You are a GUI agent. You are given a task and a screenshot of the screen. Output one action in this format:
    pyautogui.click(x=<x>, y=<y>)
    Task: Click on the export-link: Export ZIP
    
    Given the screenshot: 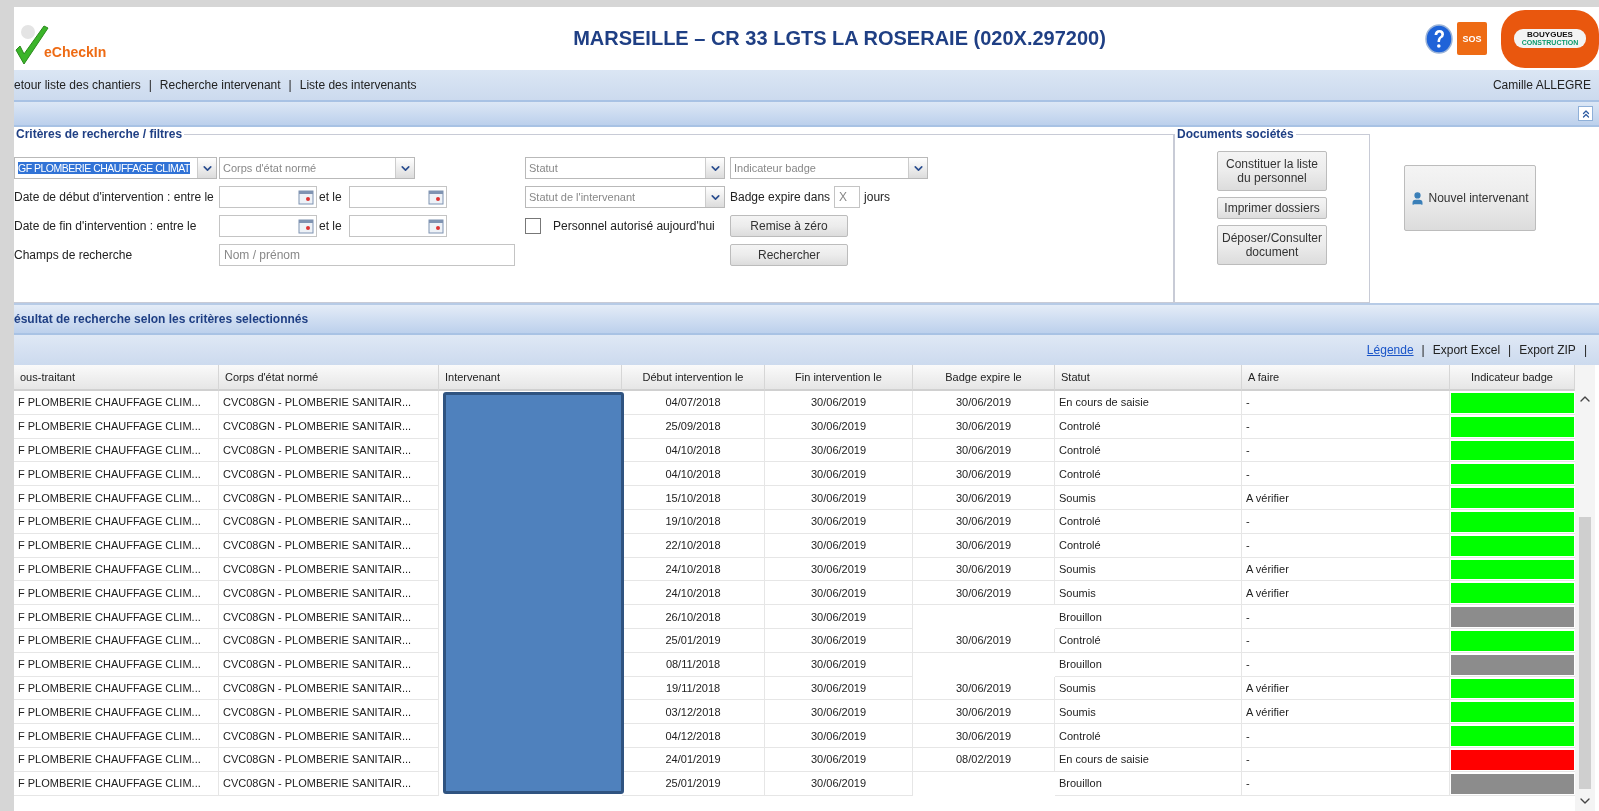 What is the action you would take?
    pyautogui.click(x=1547, y=350)
    